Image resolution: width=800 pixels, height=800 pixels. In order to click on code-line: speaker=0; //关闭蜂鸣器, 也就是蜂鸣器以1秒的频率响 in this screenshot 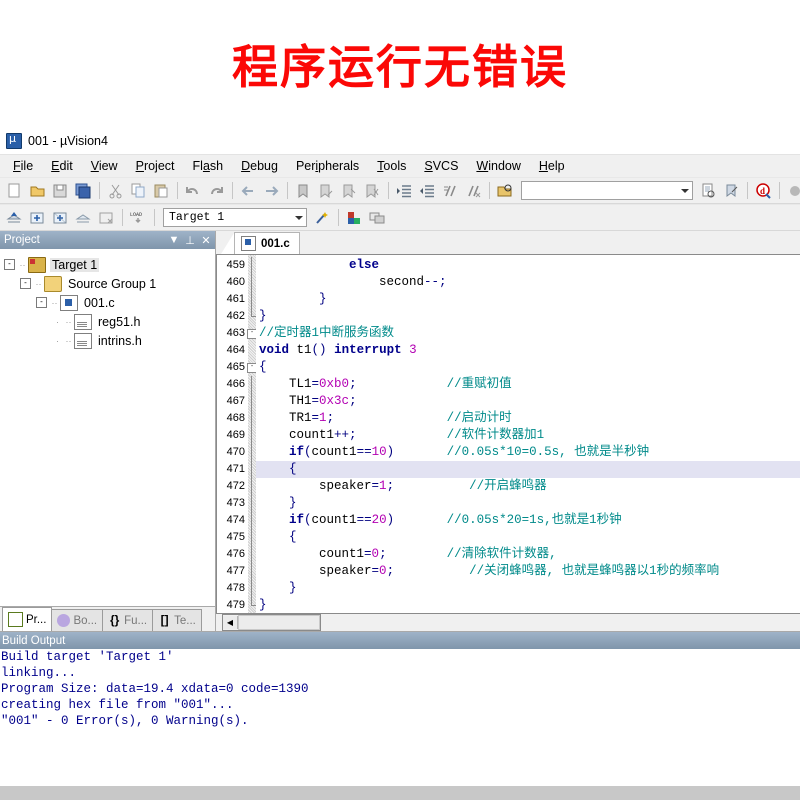, I will do `click(528, 571)`.